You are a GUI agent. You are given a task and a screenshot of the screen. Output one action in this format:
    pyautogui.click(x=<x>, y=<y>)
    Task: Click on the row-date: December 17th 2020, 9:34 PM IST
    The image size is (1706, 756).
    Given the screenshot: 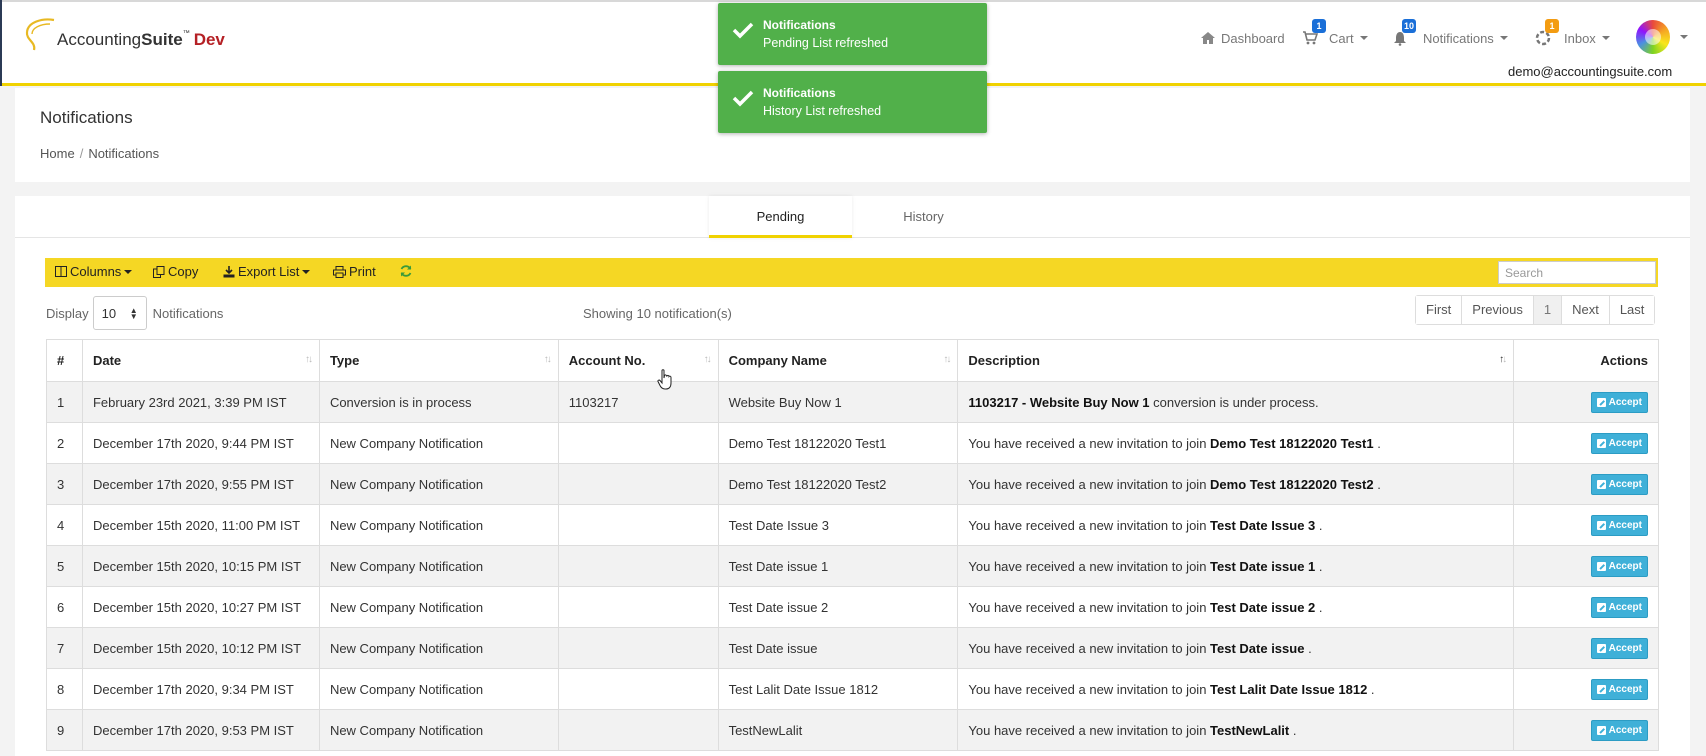 What is the action you would take?
    pyautogui.click(x=200, y=689)
    